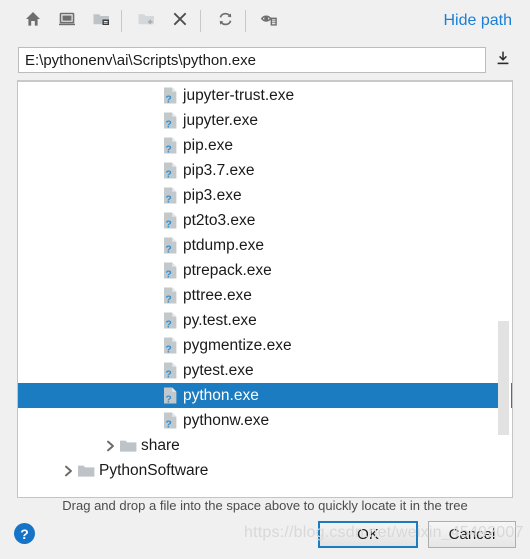  I want to click on toolbar: Hide path, so click(265, 21).